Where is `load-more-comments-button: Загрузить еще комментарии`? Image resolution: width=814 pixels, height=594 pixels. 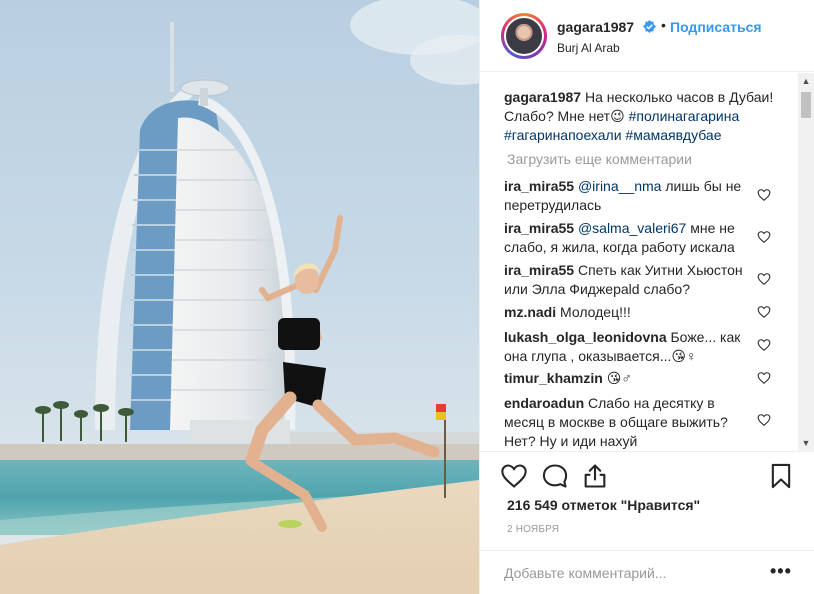 load-more-comments-button: Загрузить еще комментарии is located at coordinates (599, 159).